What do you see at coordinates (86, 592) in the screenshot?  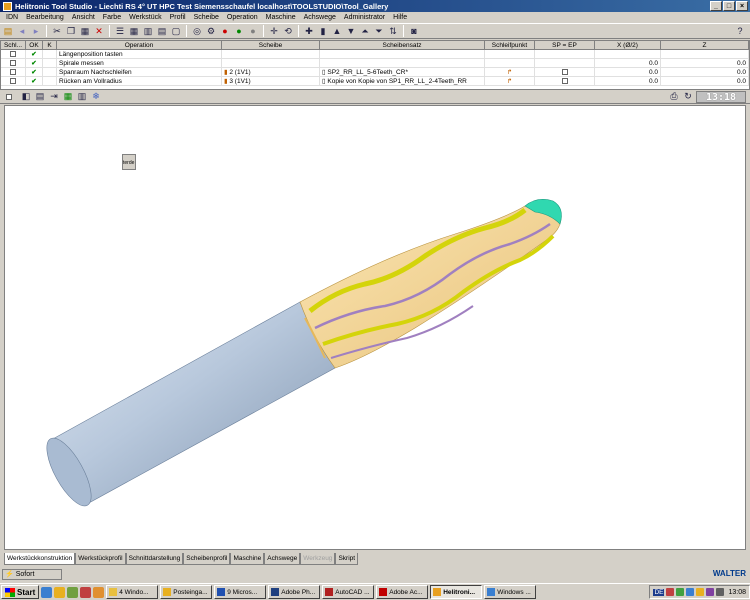 I see `quicklaunch-media-icon` at bounding box center [86, 592].